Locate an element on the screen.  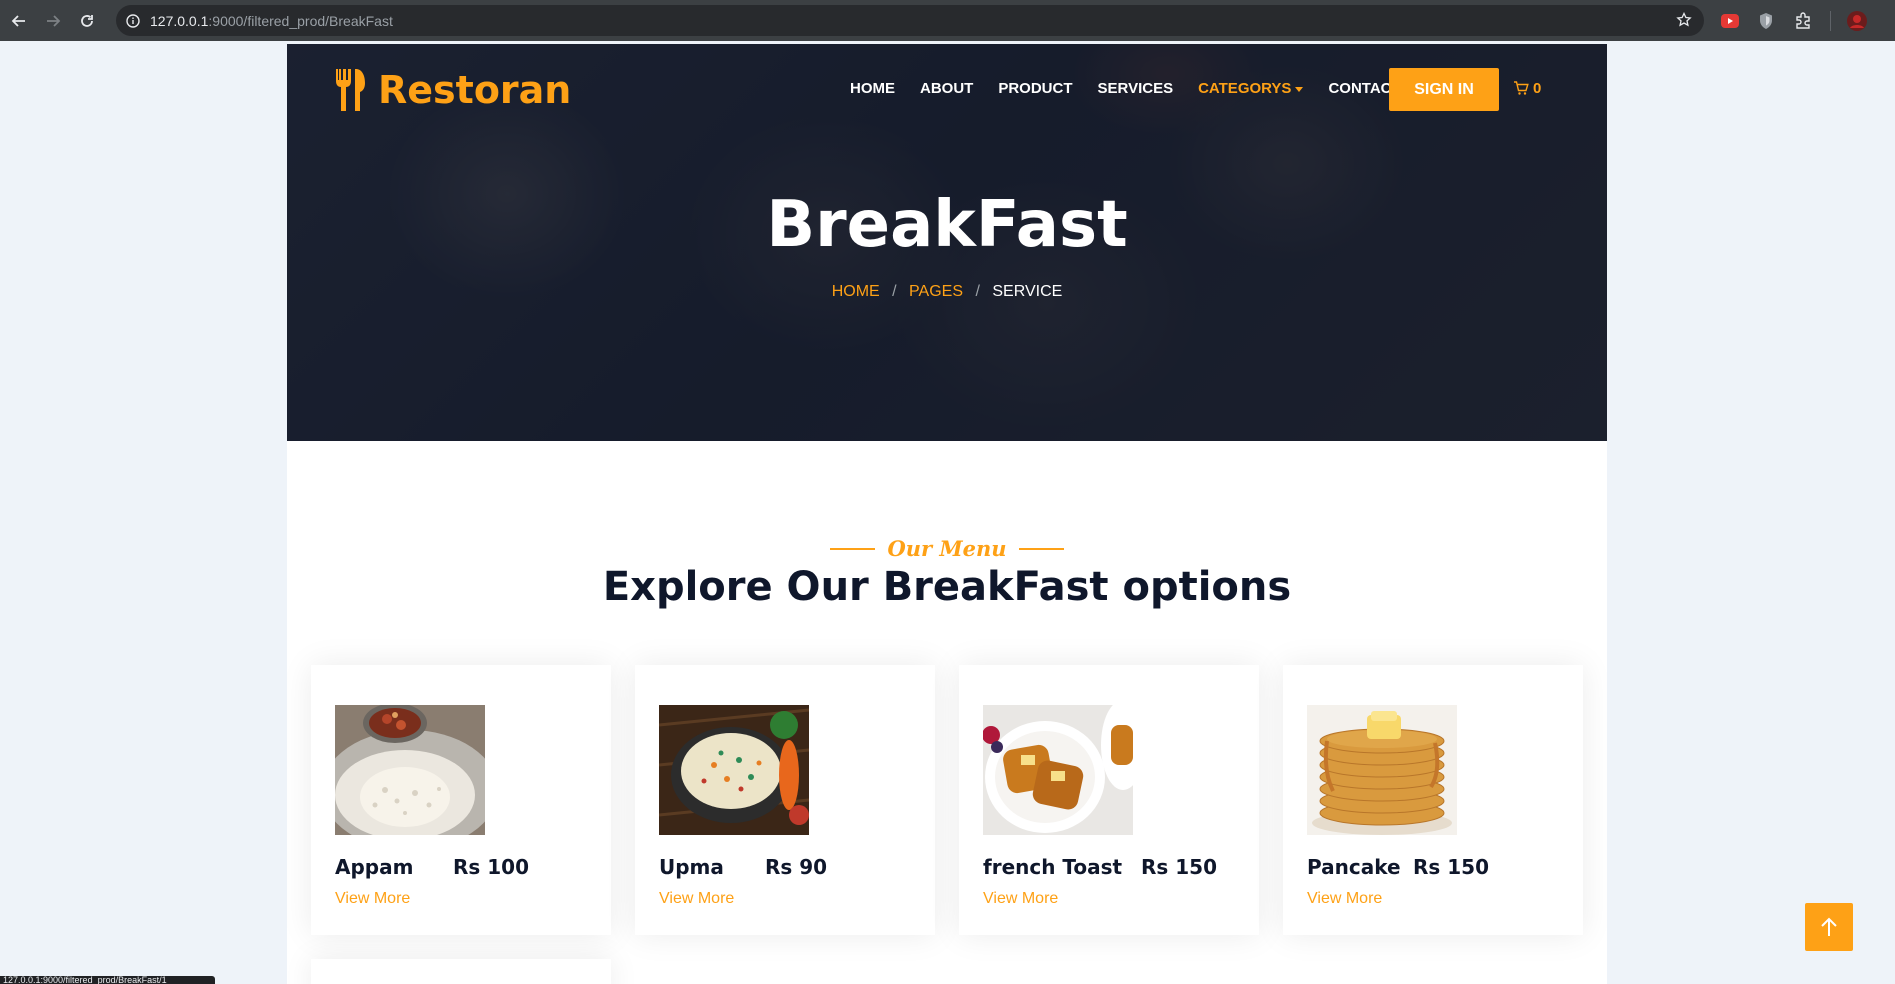
cart-link: 0 is located at coordinates (1527, 88).